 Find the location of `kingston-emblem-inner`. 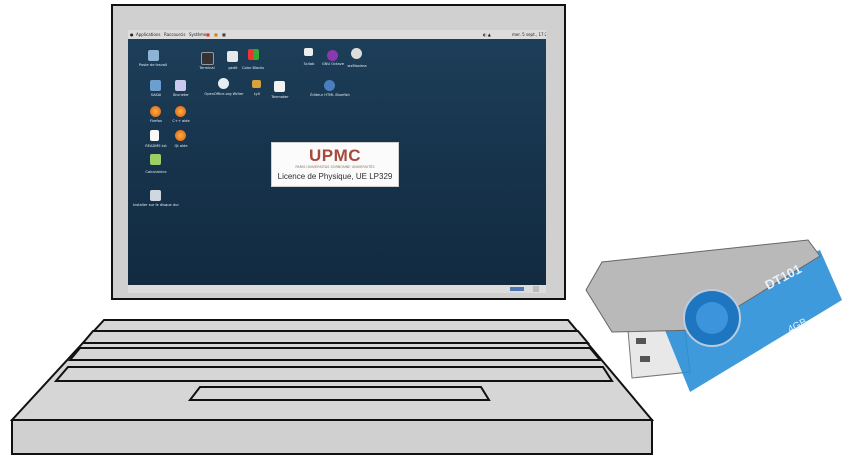

kingston-emblem-inner is located at coordinates (712, 318).